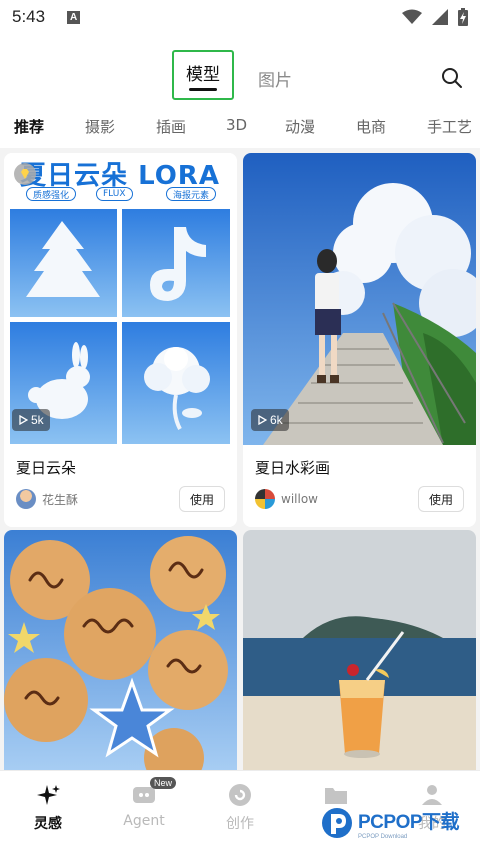 Image resolution: width=480 pixels, height=853 pixels. What do you see at coordinates (276, 420) in the screenshot?
I see `play-count: 6k` at bounding box center [276, 420].